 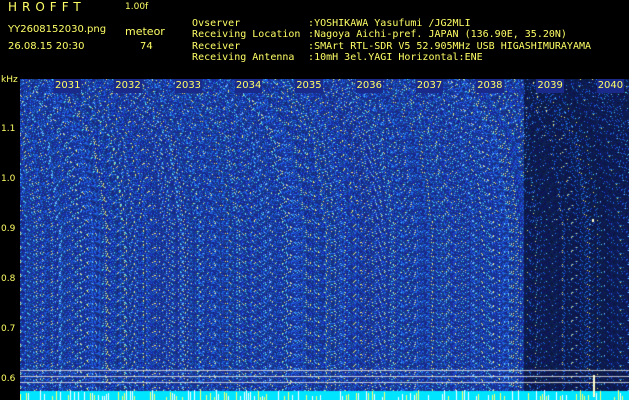 What do you see at coordinates (8, 279) in the screenshot?
I see `axis-tick-label: 0.8` at bounding box center [8, 279].